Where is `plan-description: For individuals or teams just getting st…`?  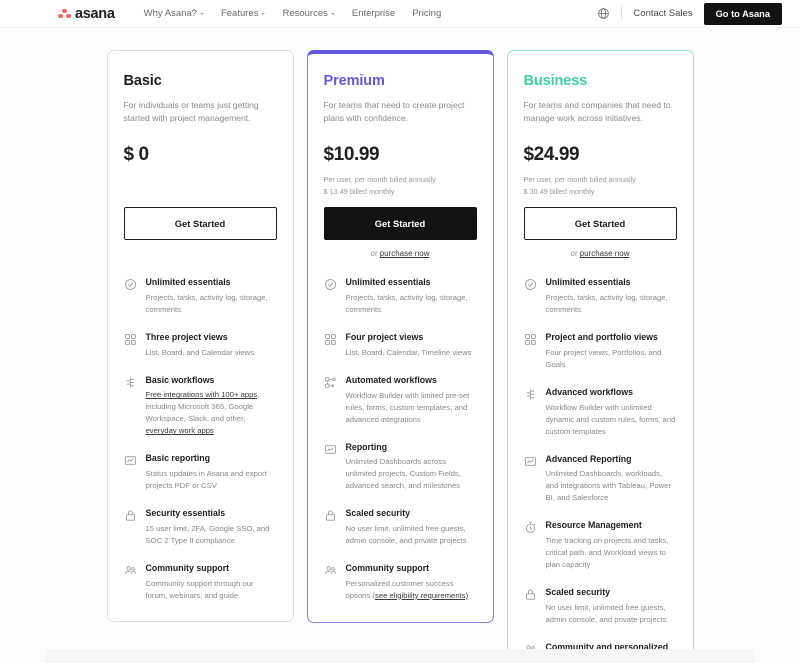
plan-description: For individuals or teams just getting st… is located at coordinates (191, 112).